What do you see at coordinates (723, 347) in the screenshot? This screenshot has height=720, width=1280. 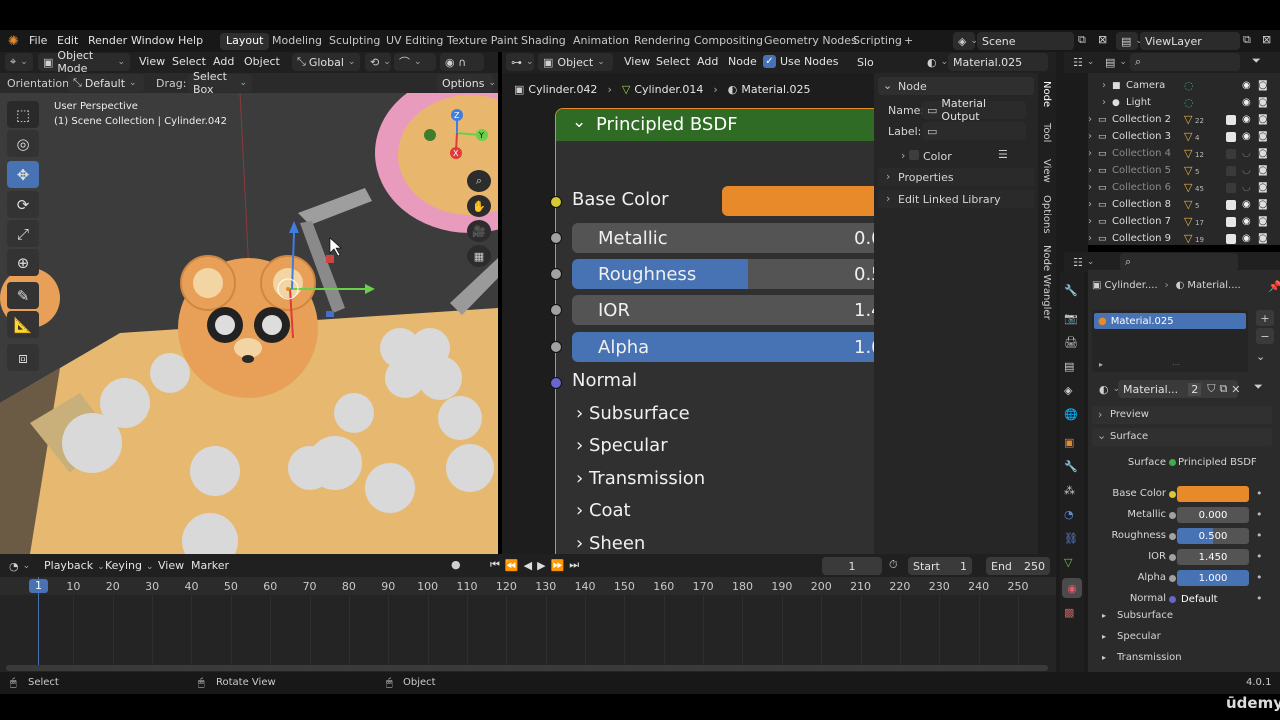 I see `alpha-field: Alpha 1.0` at bounding box center [723, 347].